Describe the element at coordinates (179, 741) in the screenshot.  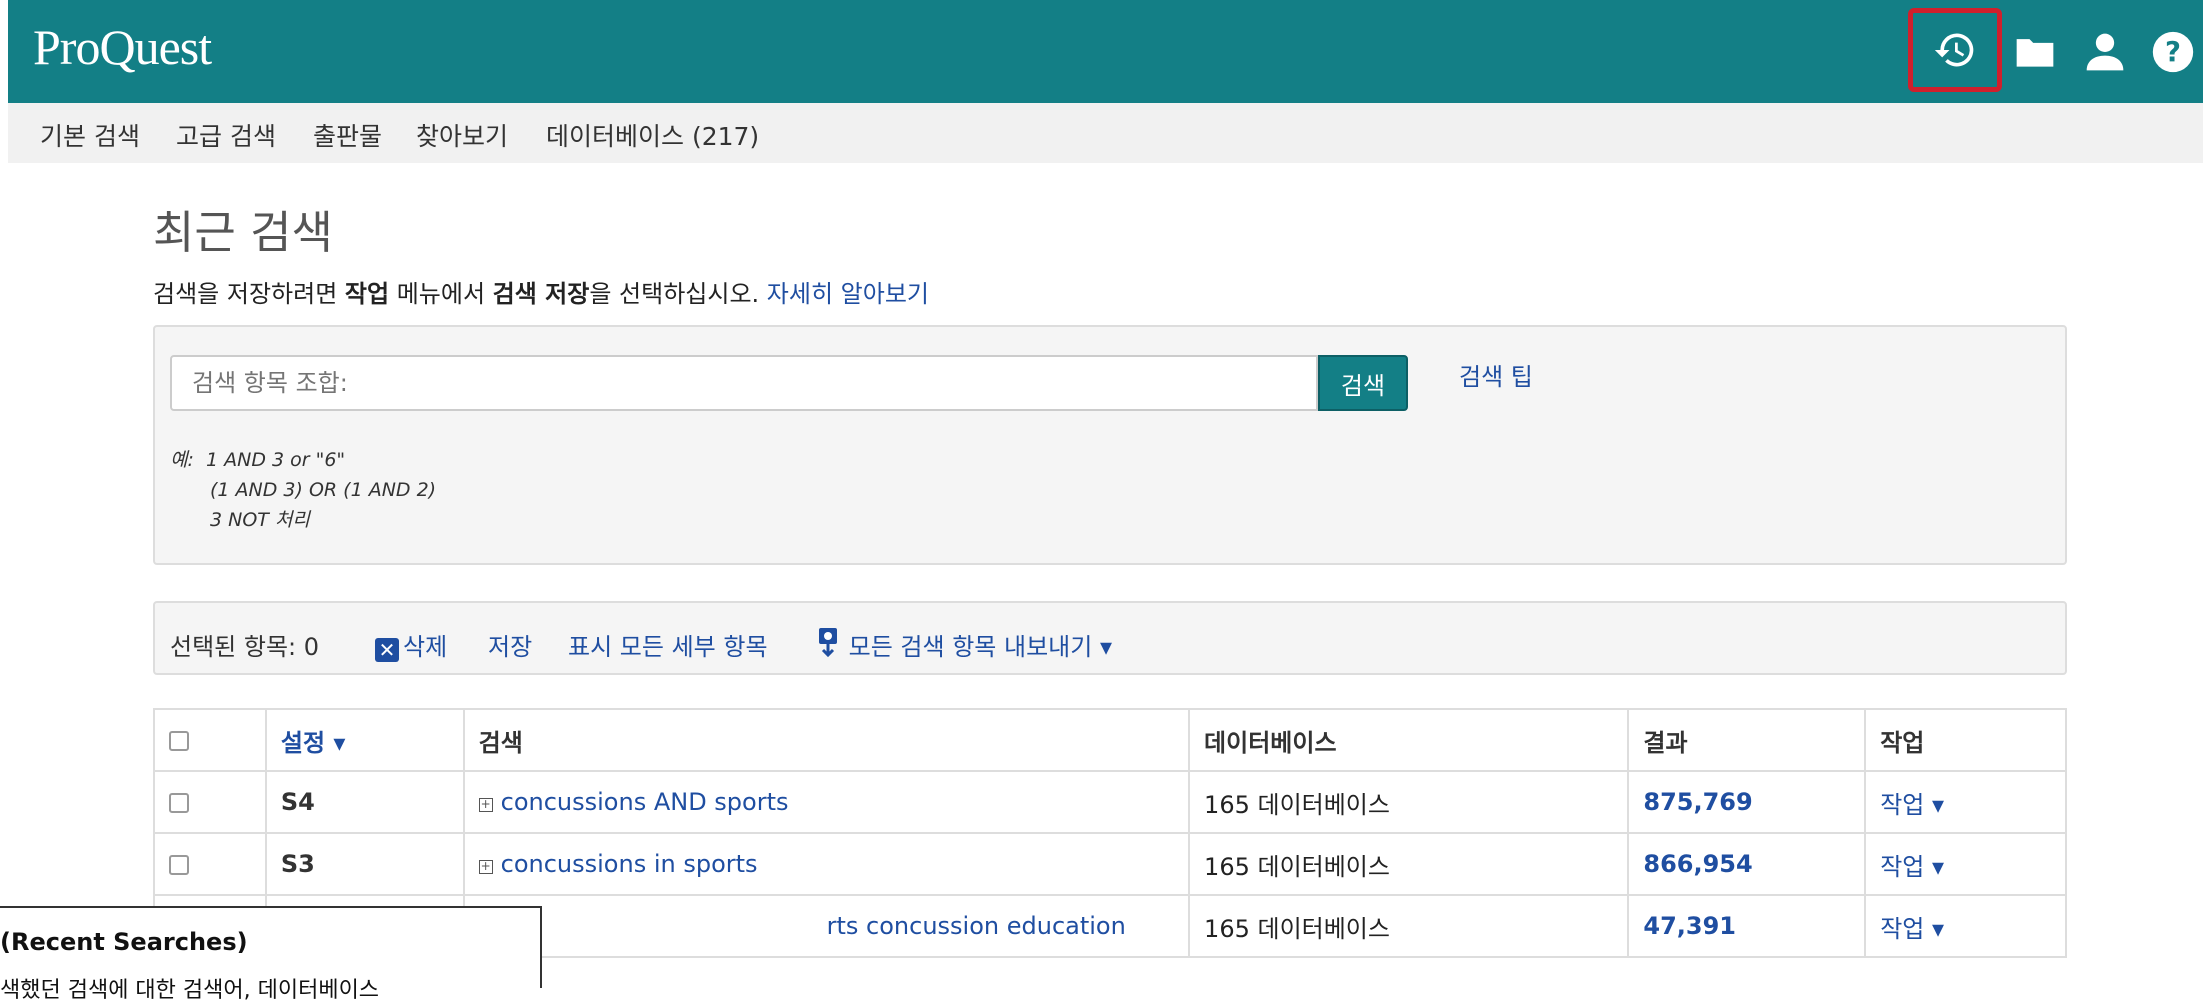
I see `select-all-checkbox` at that location.